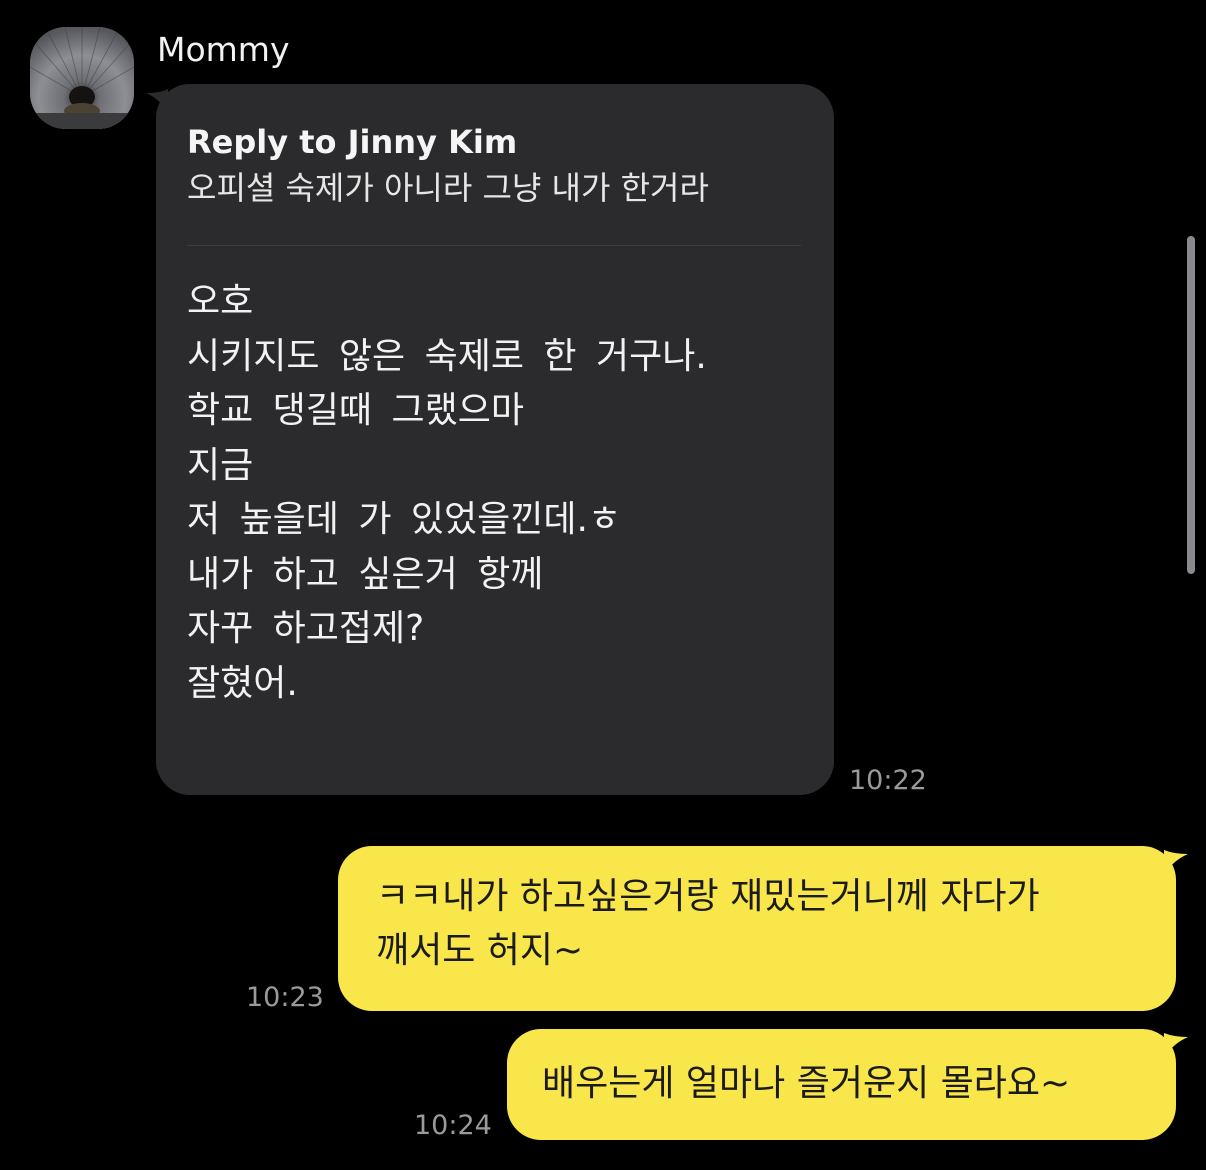 This screenshot has width=1206, height=1170. Describe the element at coordinates (447, 356) in the screenshot. I see `message-line: 시키지도 않은 숙제로 한 거구나.` at that location.